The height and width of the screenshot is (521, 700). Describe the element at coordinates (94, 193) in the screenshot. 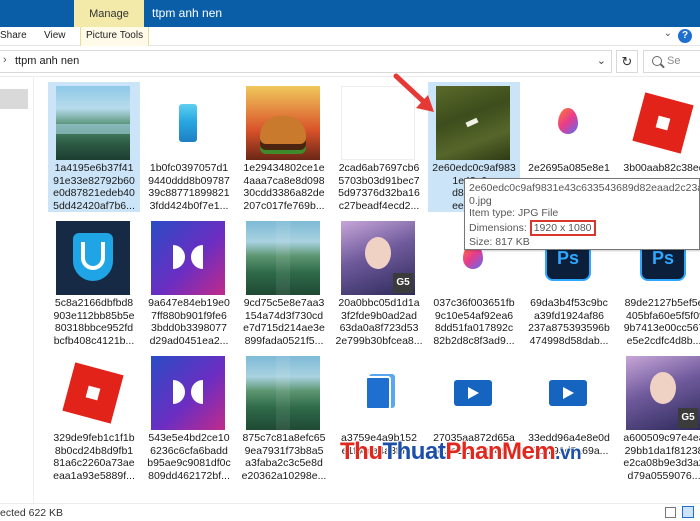

I see `file-name-line: e0d87821edeb40` at that location.